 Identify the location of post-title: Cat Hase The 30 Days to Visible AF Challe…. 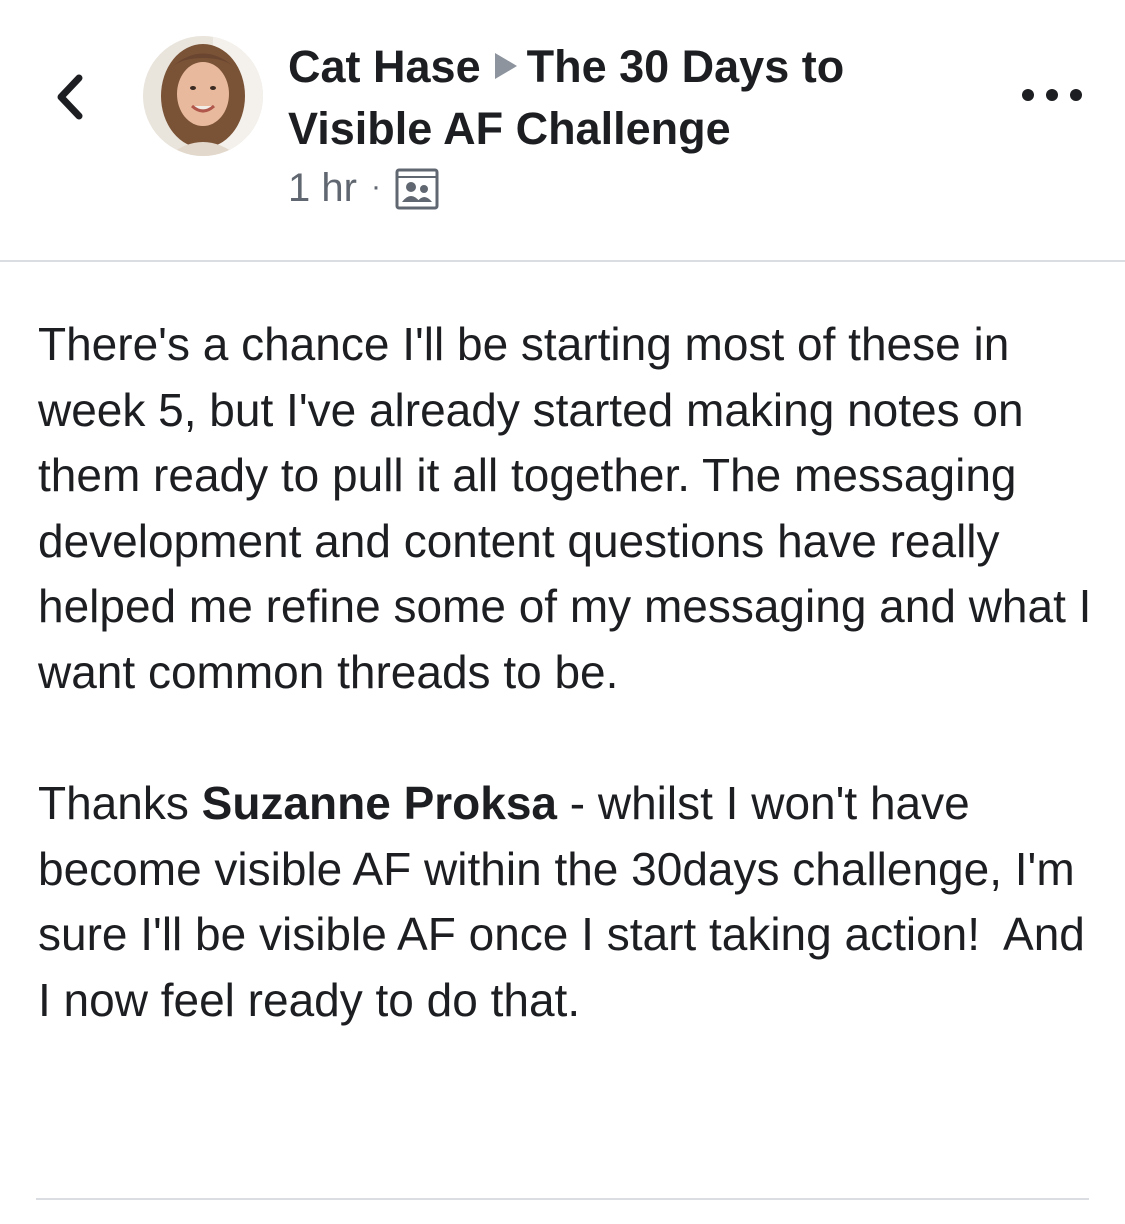
(638, 98).